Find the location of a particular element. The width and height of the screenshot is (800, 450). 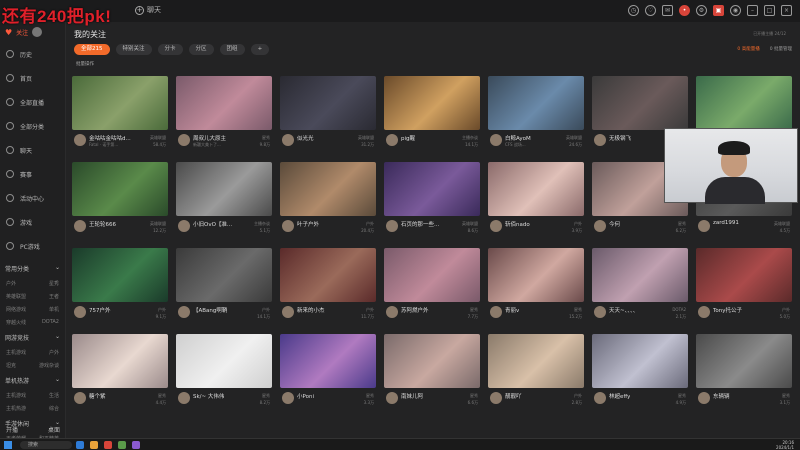

sidebar-sub-item: 游戏杂谈 is located at coordinates (46, 365).